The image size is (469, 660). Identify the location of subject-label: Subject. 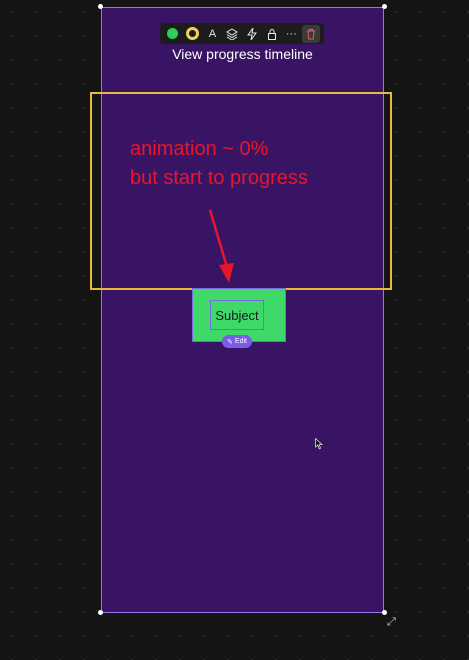
(237, 315).